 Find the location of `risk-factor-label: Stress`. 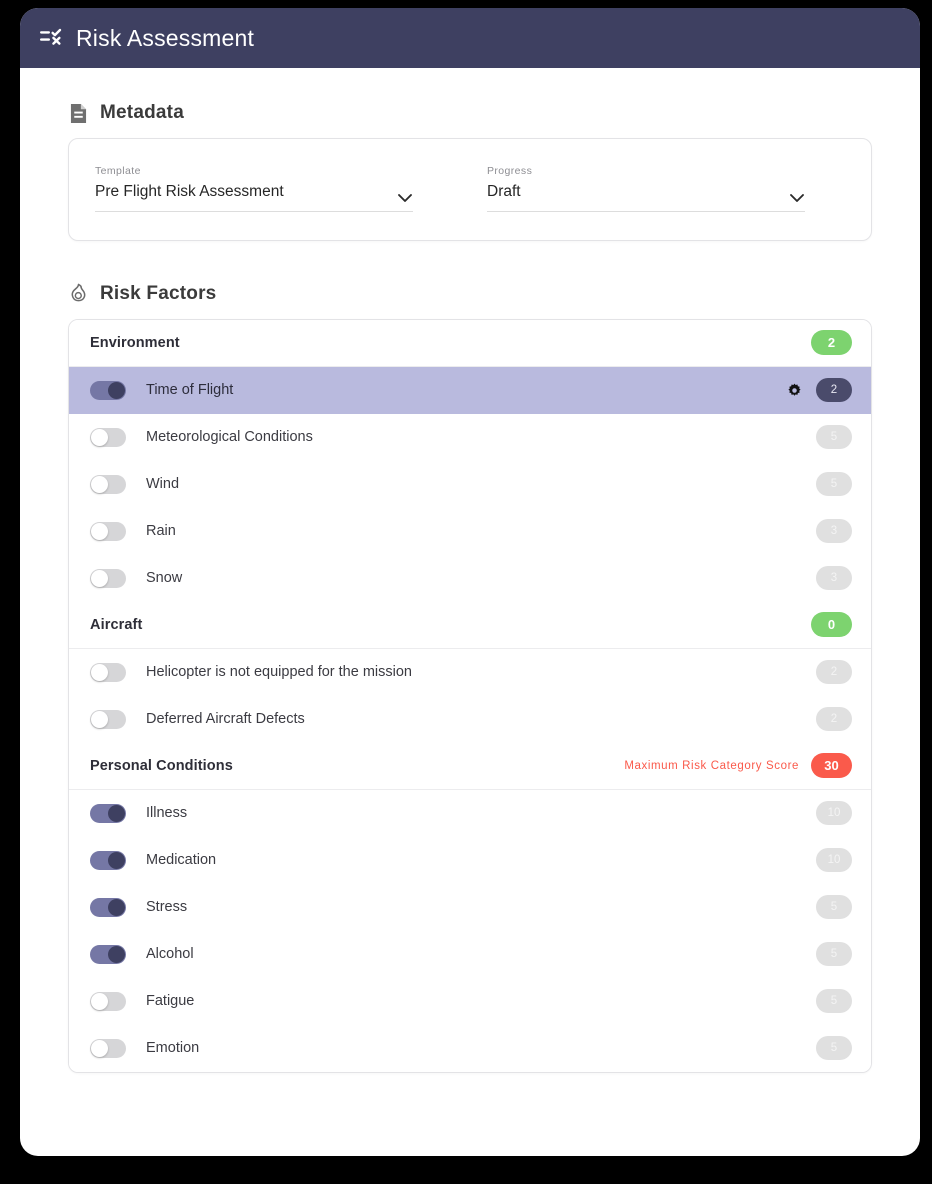

risk-factor-label: Stress is located at coordinates (167, 907).